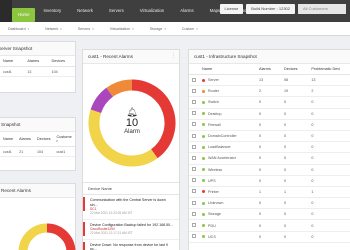 The width and height of the screenshot is (350, 250). Describe the element at coordinates (165, 28) in the screenshot. I see `chevron-down-icon: ▾` at that location.